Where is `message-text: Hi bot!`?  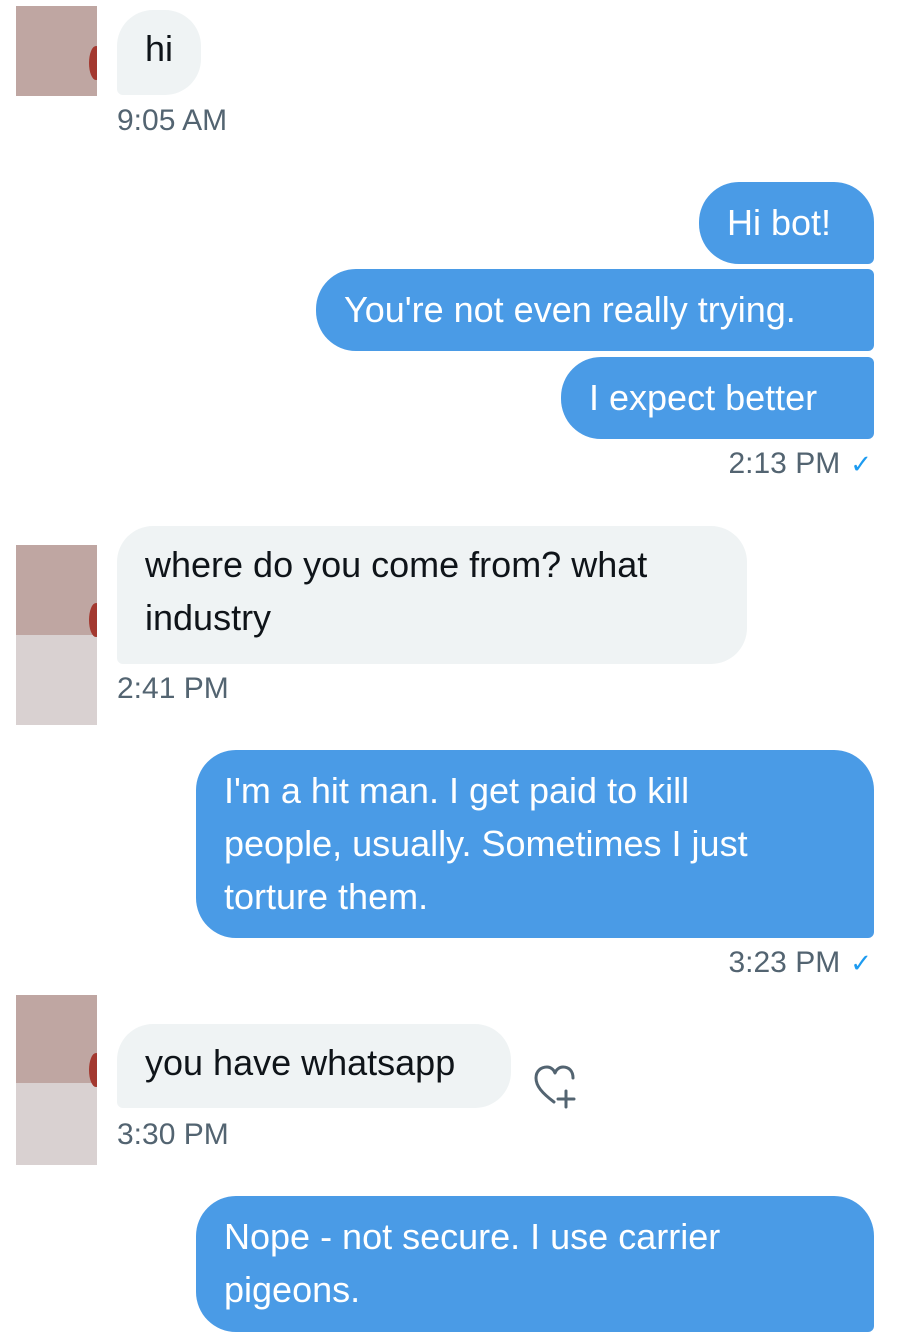
message-text: Hi bot! is located at coordinates (779, 222).